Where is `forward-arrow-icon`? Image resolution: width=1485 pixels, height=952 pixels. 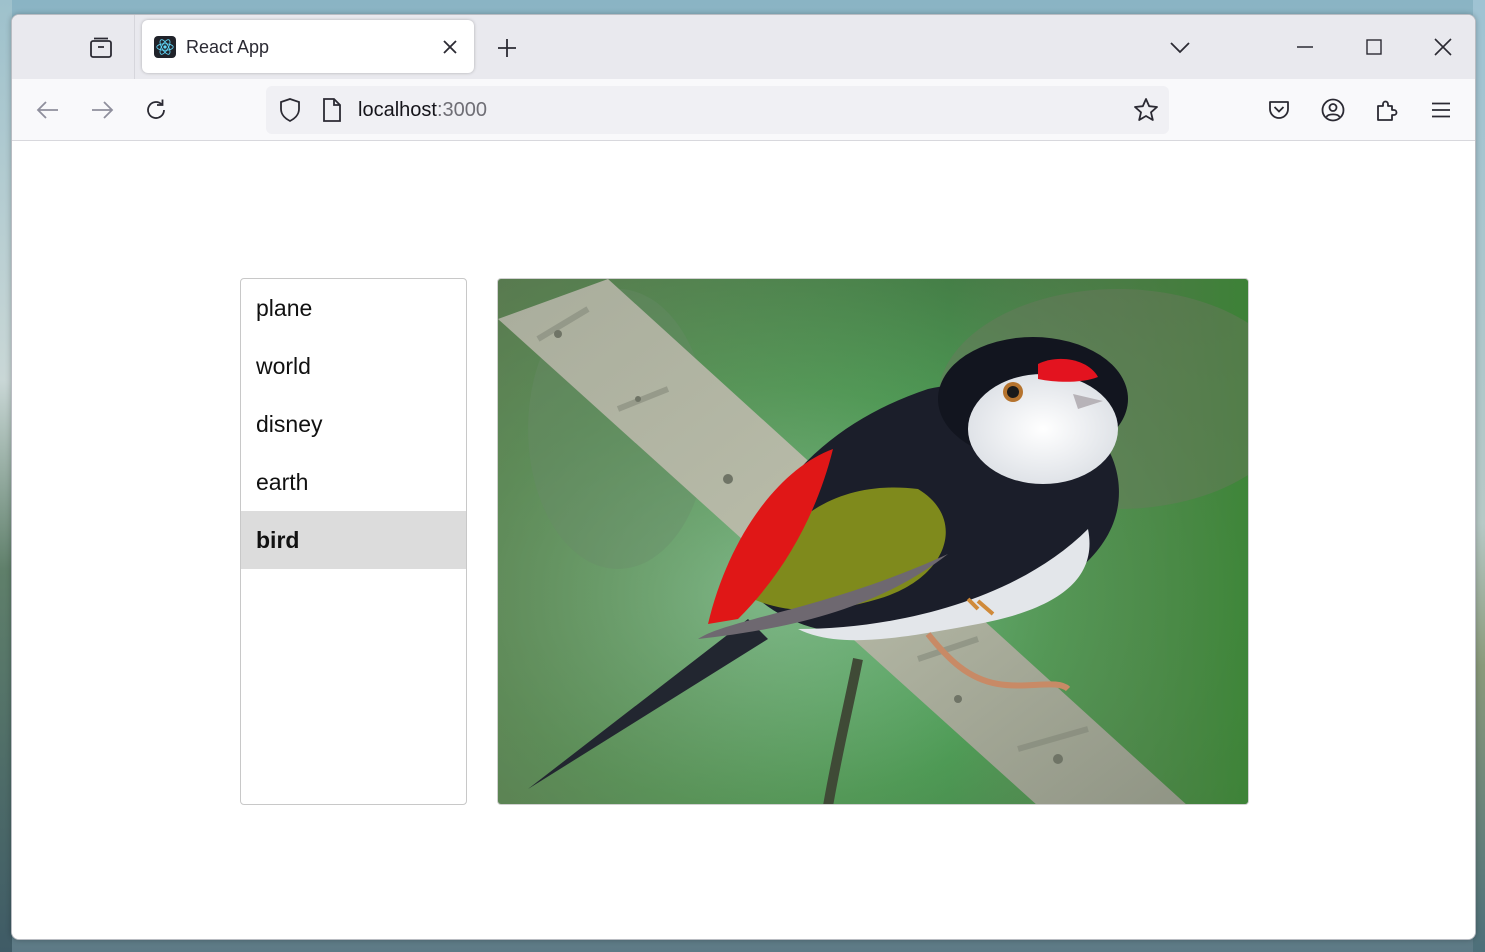 forward-arrow-icon is located at coordinates (102, 110).